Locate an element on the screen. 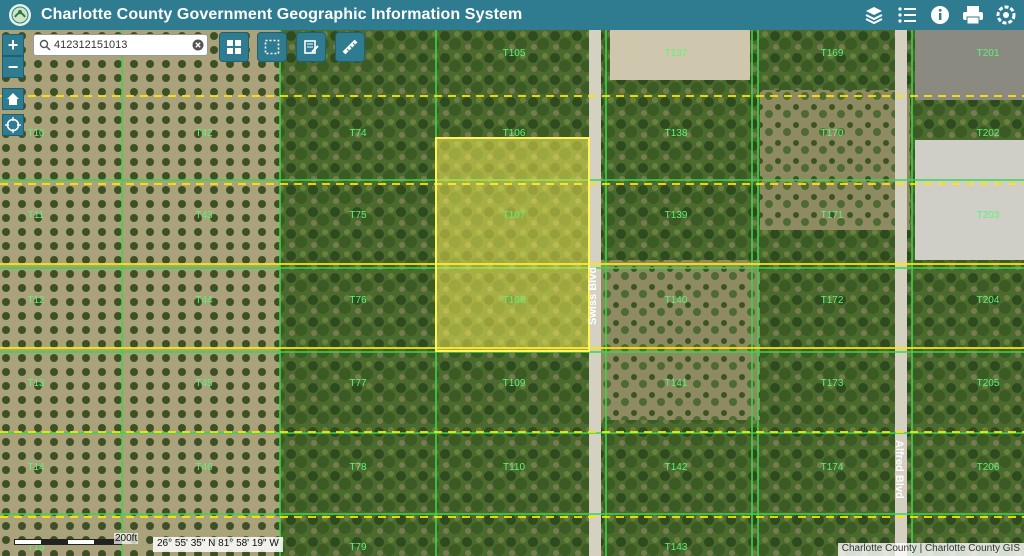  road-label: Alfred Blvd is located at coordinates (899, 469).